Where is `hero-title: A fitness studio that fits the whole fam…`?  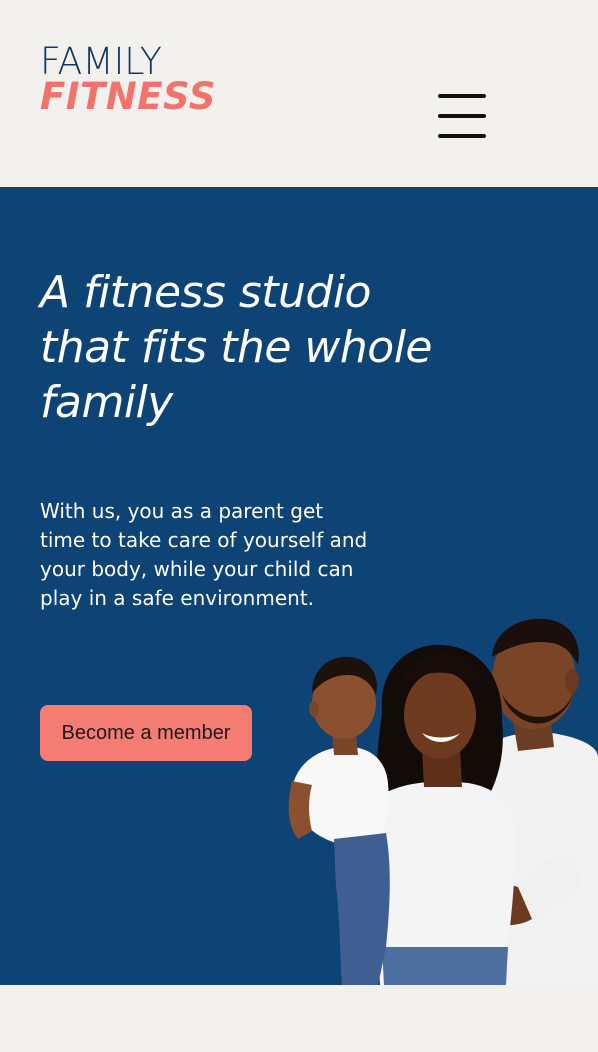
hero-title: A fitness studio that fits the whole fam… is located at coordinates (236, 347).